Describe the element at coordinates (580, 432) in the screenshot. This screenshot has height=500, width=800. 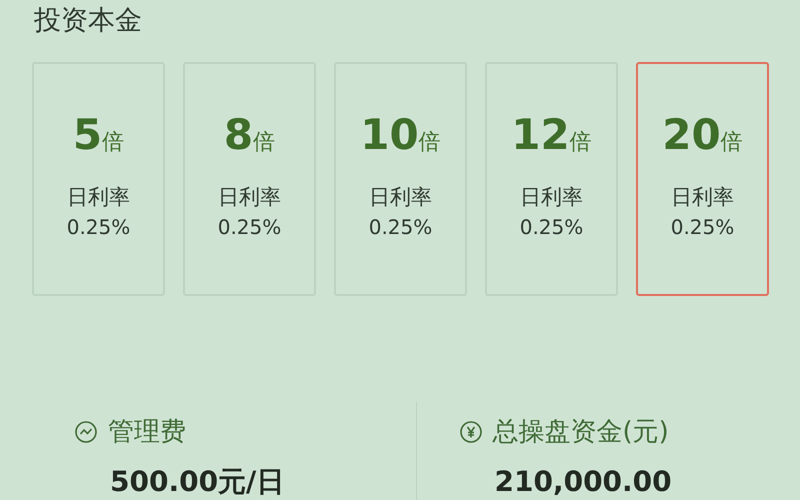
I see `stat-label: 总操盘资金(元)` at that location.